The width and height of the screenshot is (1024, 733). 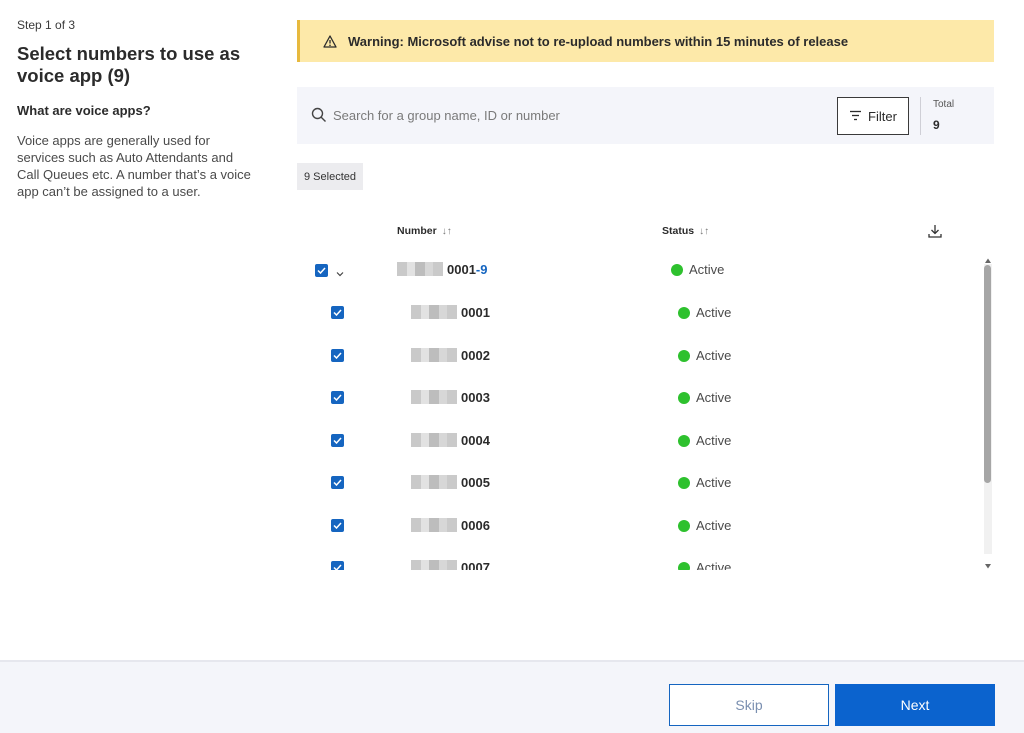 I want to click on column-header-number-label: Number, so click(x=417, y=231).